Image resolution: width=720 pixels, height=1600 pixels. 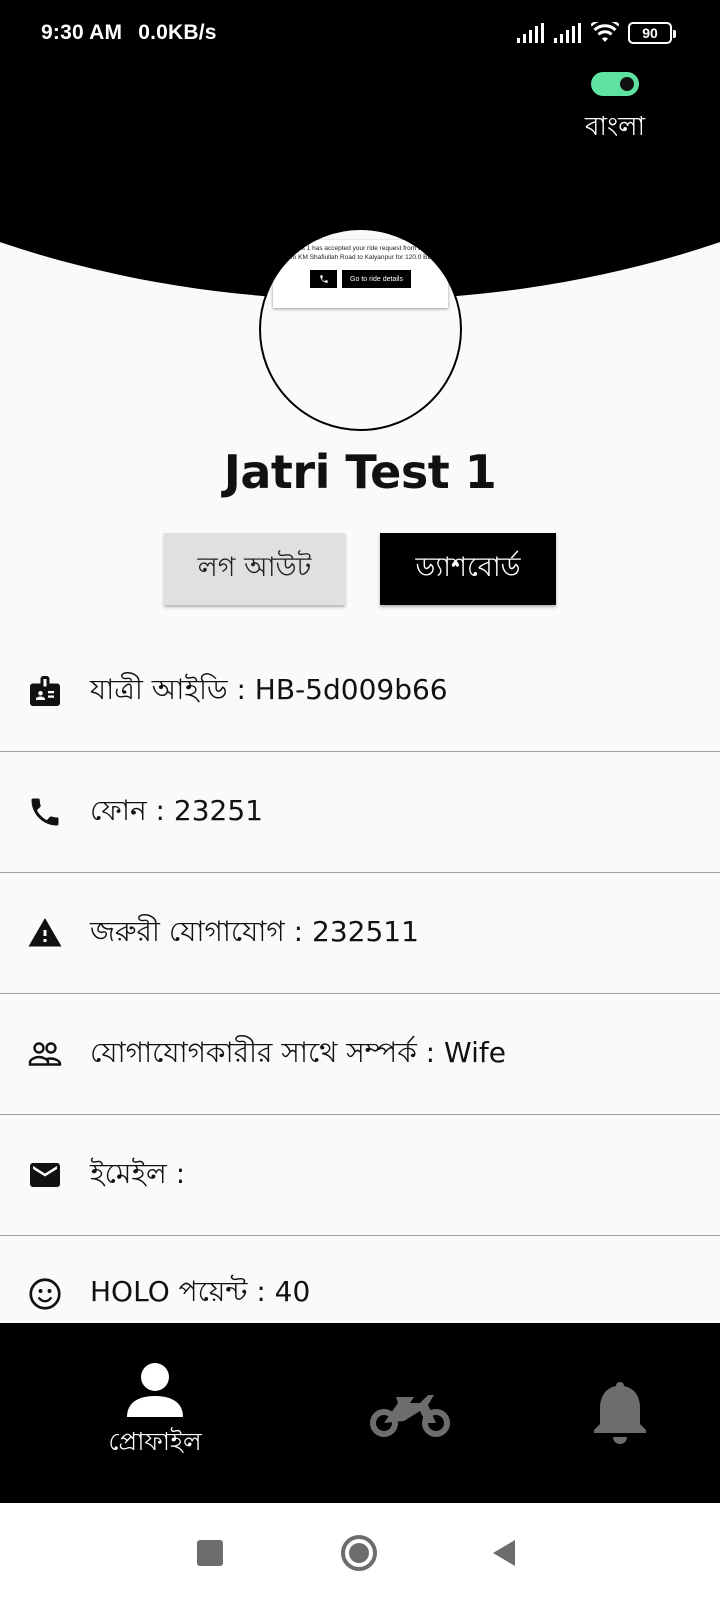 I want to click on nav-notifications, so click(x=620, y=1413).